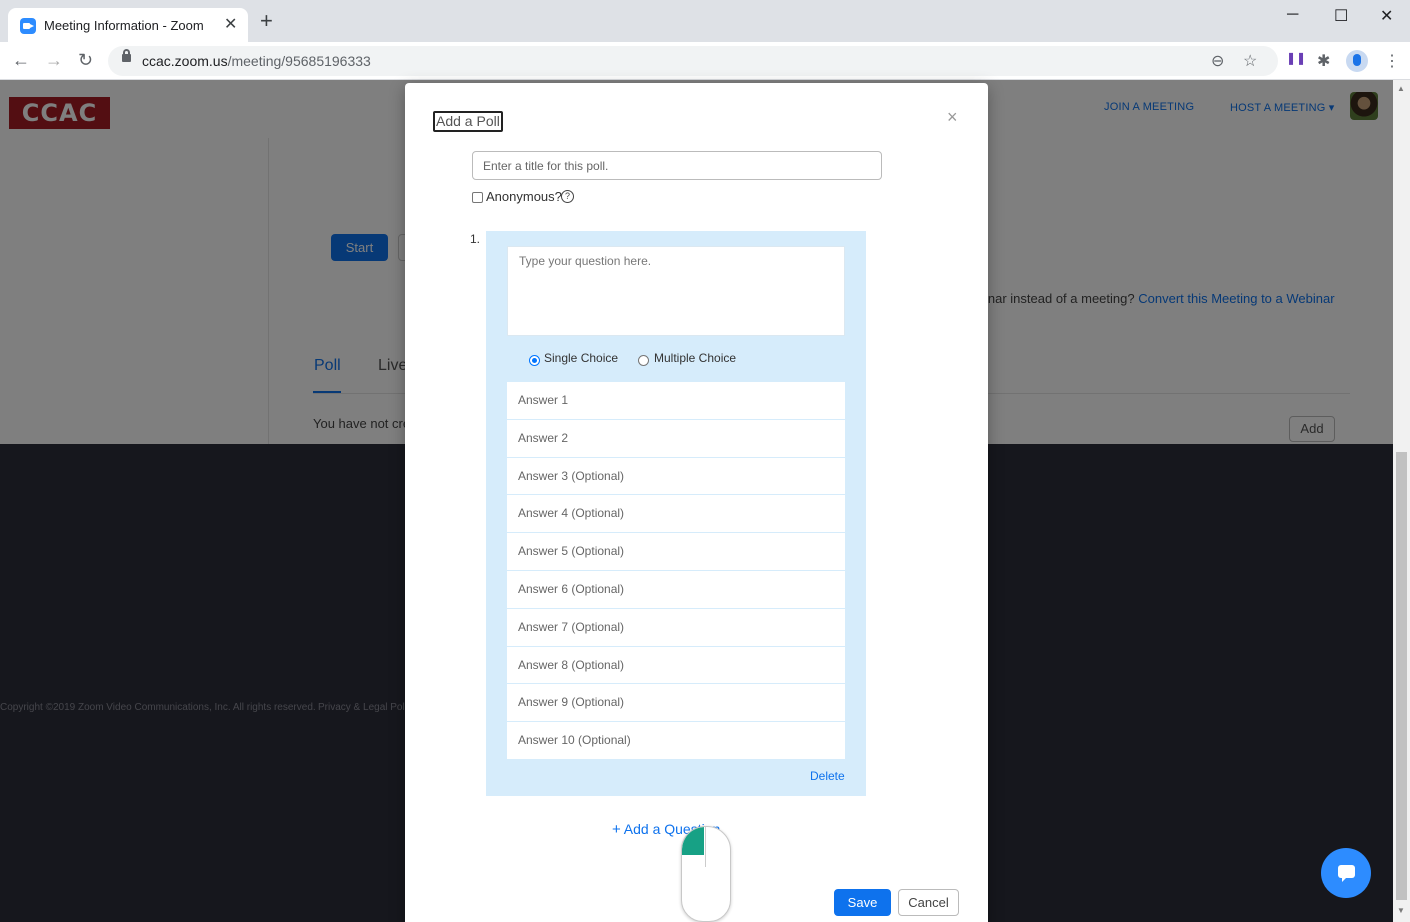  What do you see at coordinates (1392, 61) in the screenshot?
I see `browser-menu-icon: ⋮` at bounding box center [1392, 61].